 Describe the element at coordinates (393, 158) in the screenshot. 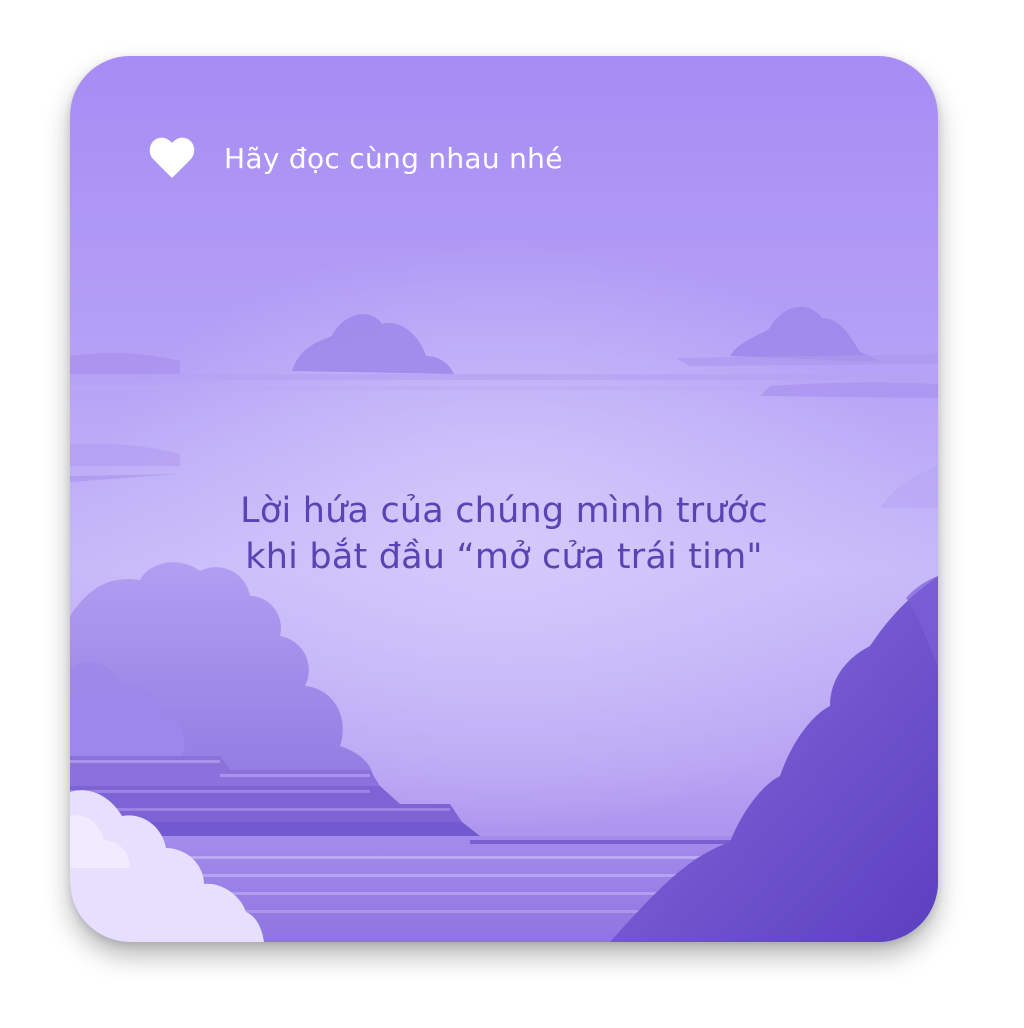

I see `header-title: Hãy đọc cùng nhau nhé` at that location.